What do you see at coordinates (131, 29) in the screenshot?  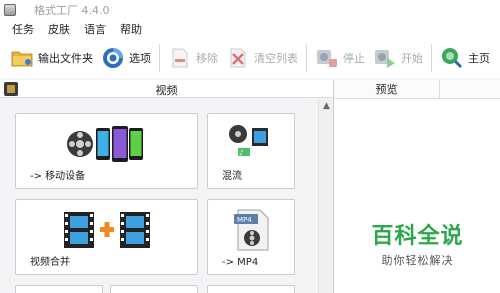 I see `menu-help: 帮助` at bounding box center [131, 29].